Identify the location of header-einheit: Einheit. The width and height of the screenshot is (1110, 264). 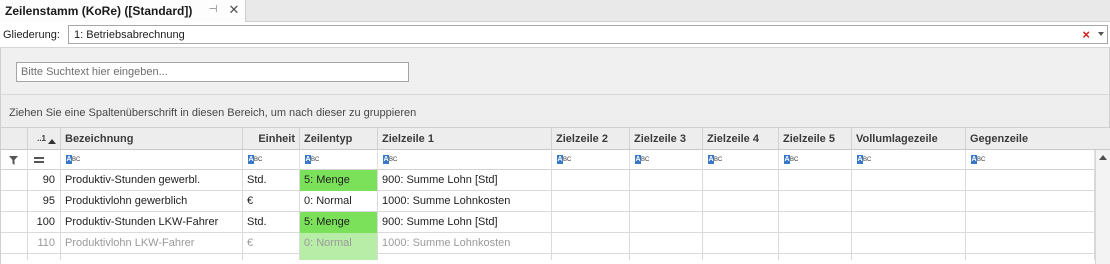
(271, 139).